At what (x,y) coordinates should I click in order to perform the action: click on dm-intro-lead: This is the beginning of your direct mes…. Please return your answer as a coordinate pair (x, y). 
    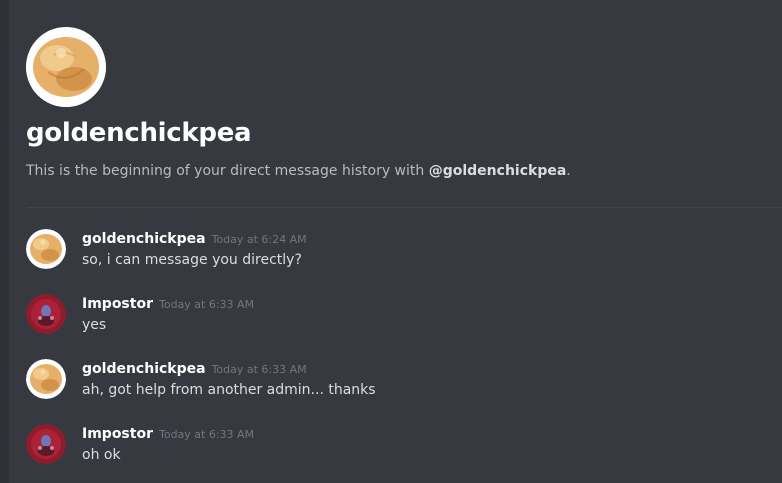
    Looking at the image, I should click on (227, 171).